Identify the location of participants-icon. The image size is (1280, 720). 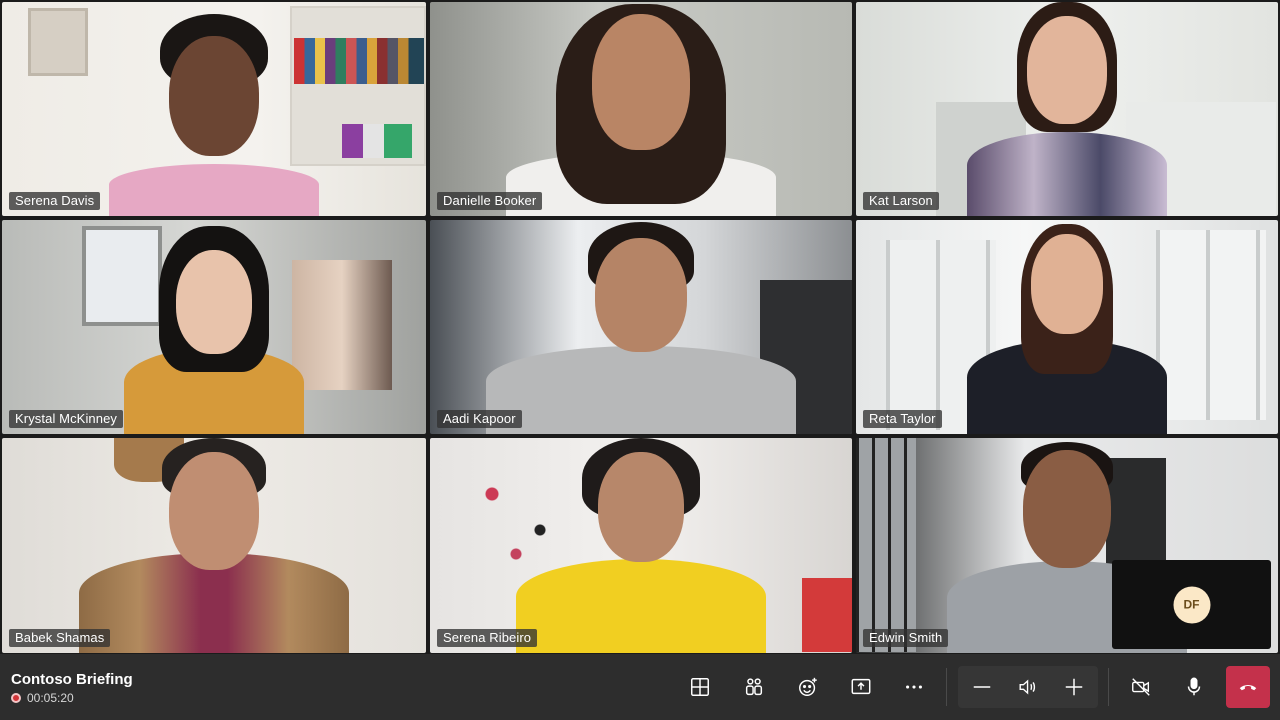
(754, 687).